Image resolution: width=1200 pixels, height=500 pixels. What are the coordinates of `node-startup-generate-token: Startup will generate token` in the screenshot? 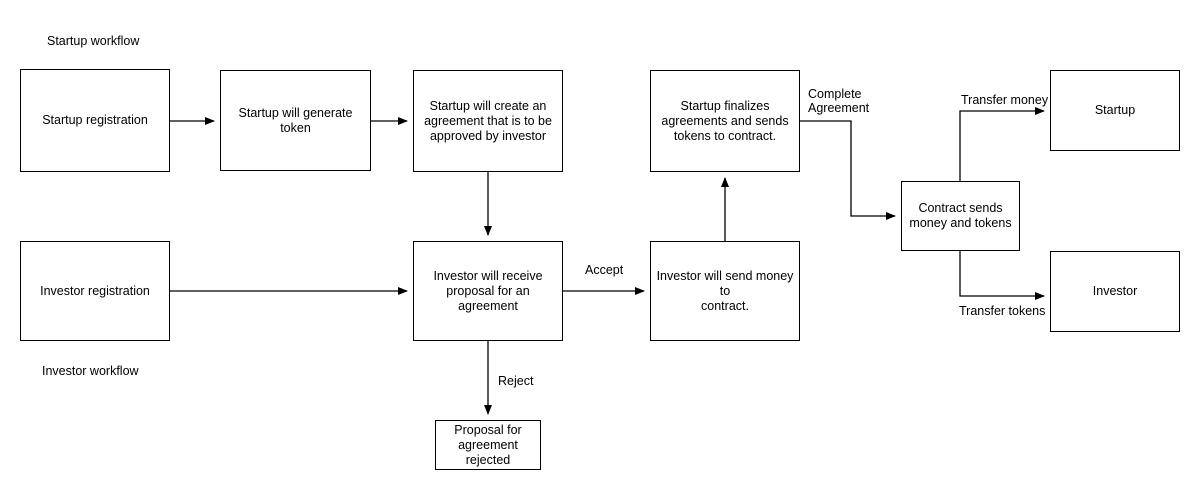 It's located at (295, 120).